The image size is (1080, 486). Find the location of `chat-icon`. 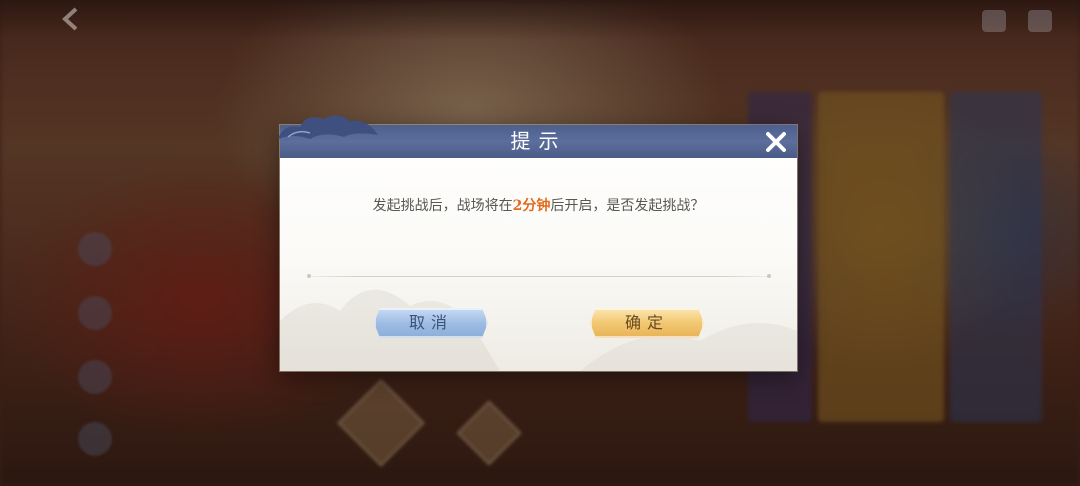

chat-icon is located at coordinates (994, 21).